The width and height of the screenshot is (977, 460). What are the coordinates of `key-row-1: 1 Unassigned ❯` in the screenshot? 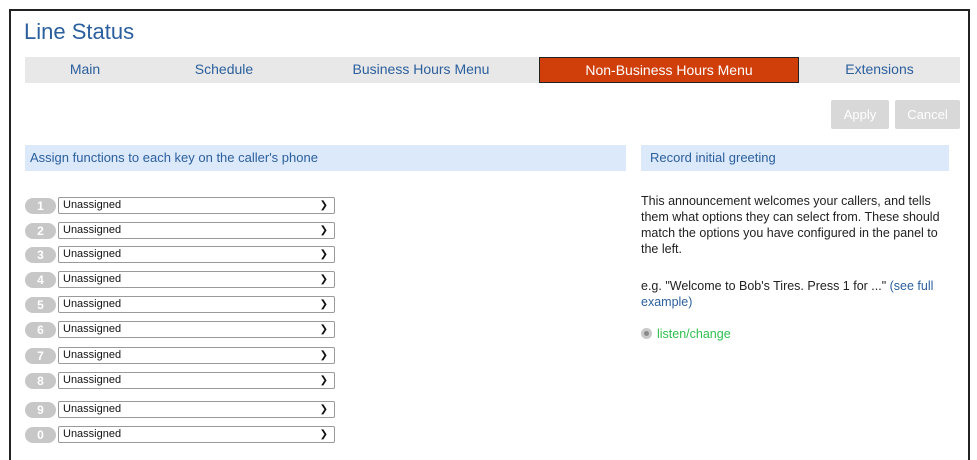 It's located at (180, 207).